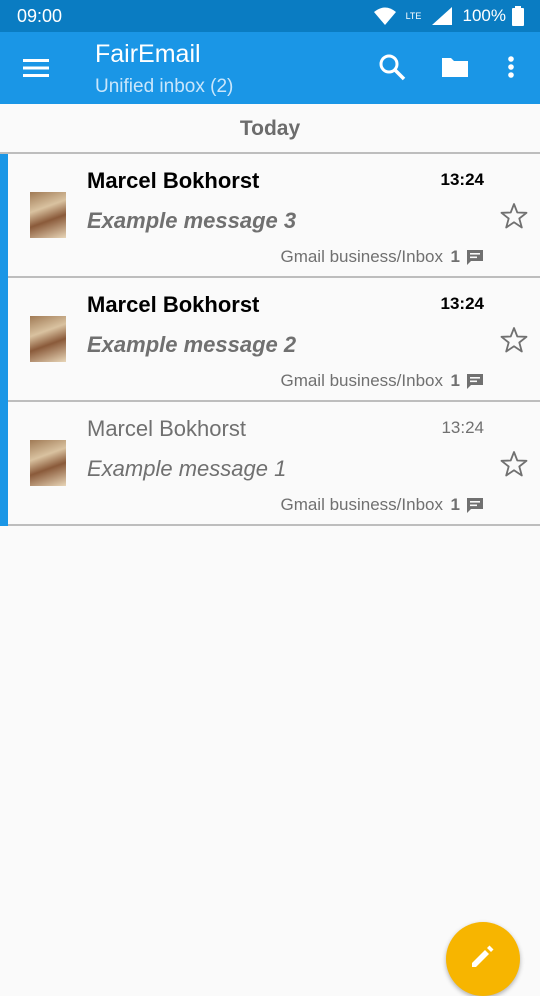 This screenshot has width=540, height=996. Describe the element at coordinates (192, 220) in the screenshot. I see `message-subject: Example message 3` at that location.